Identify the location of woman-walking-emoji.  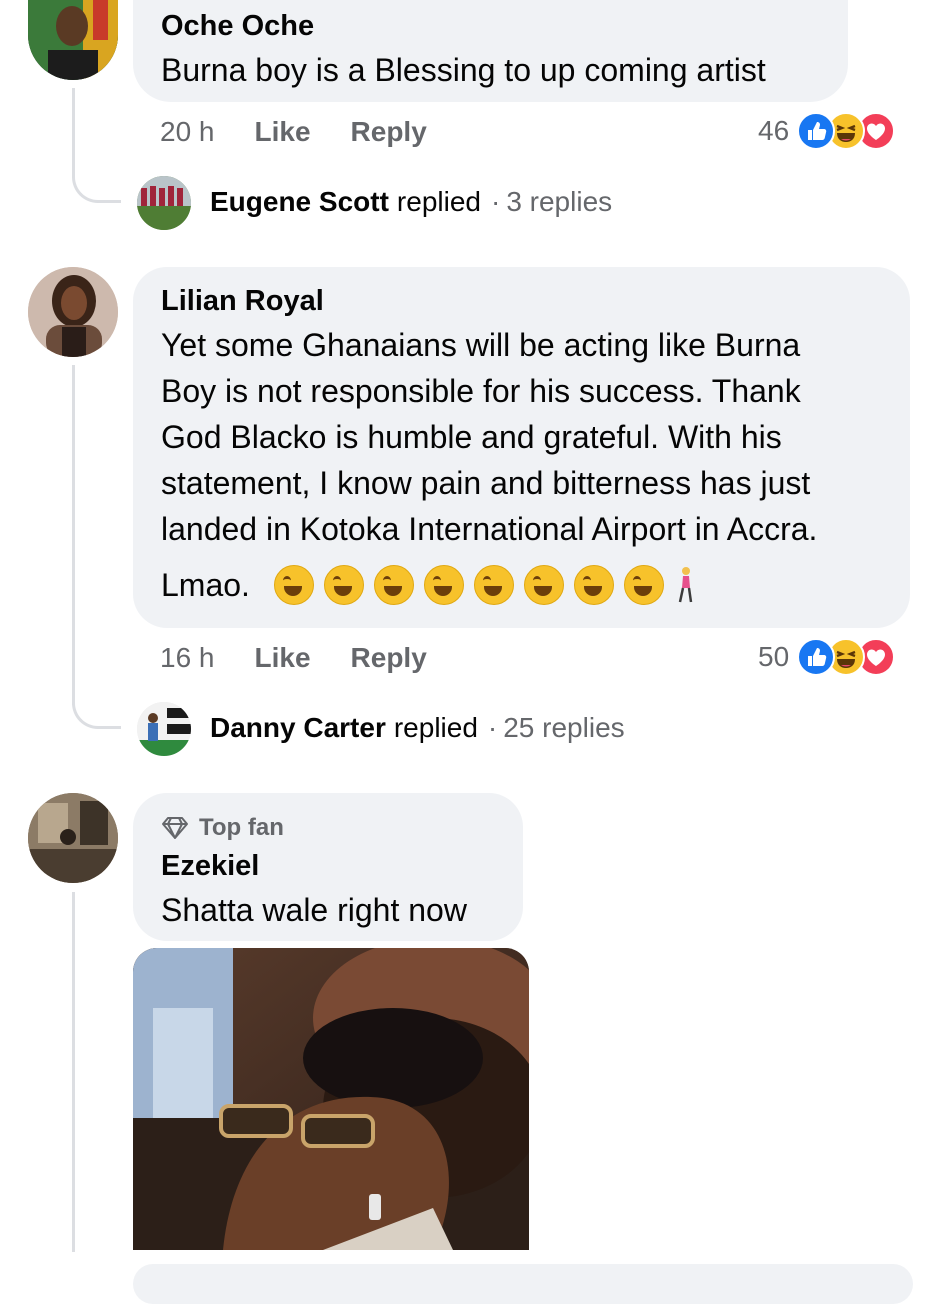
(686, 585).